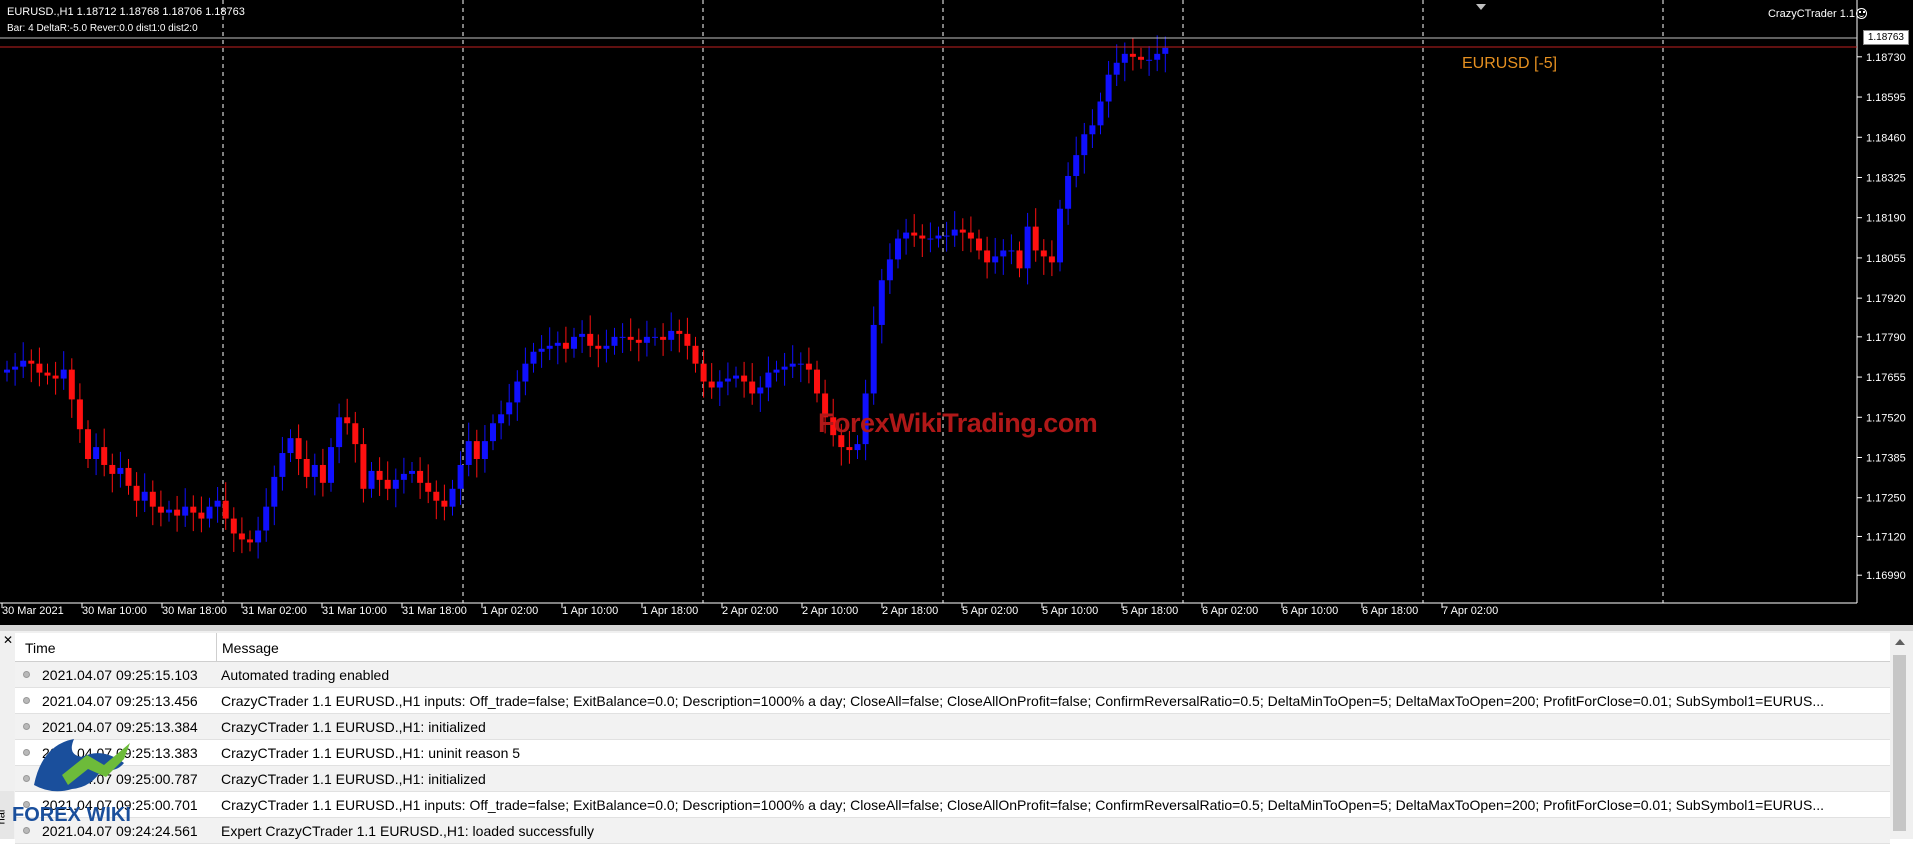 The height and width of the screenshot is (844, 1913). Describe the element at coordinates (1900, 642) in the screenshot. I see `scroll-up-icon` at that location.